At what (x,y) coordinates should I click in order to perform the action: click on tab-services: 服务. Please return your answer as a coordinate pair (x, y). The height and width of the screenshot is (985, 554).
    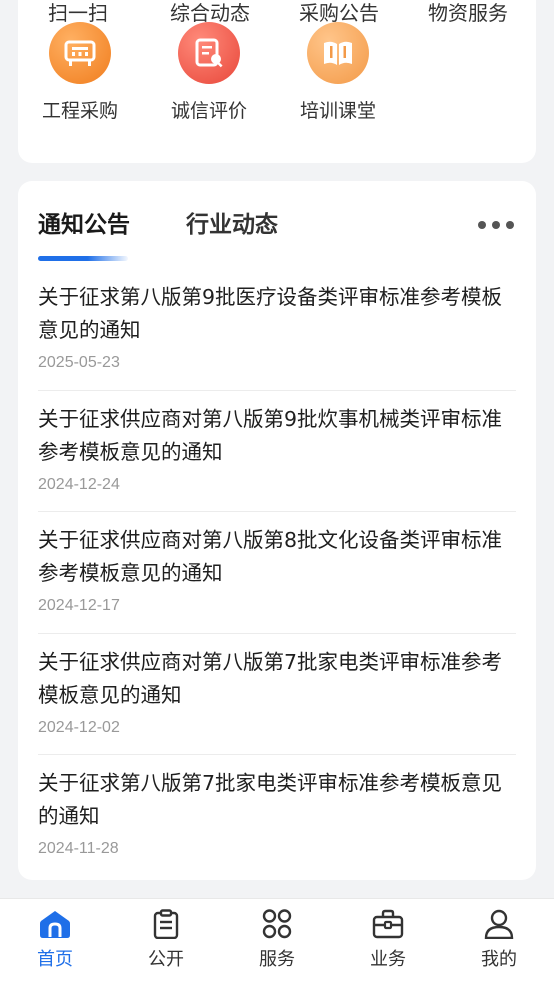
    Looking at the image, I should click on (277, 940).